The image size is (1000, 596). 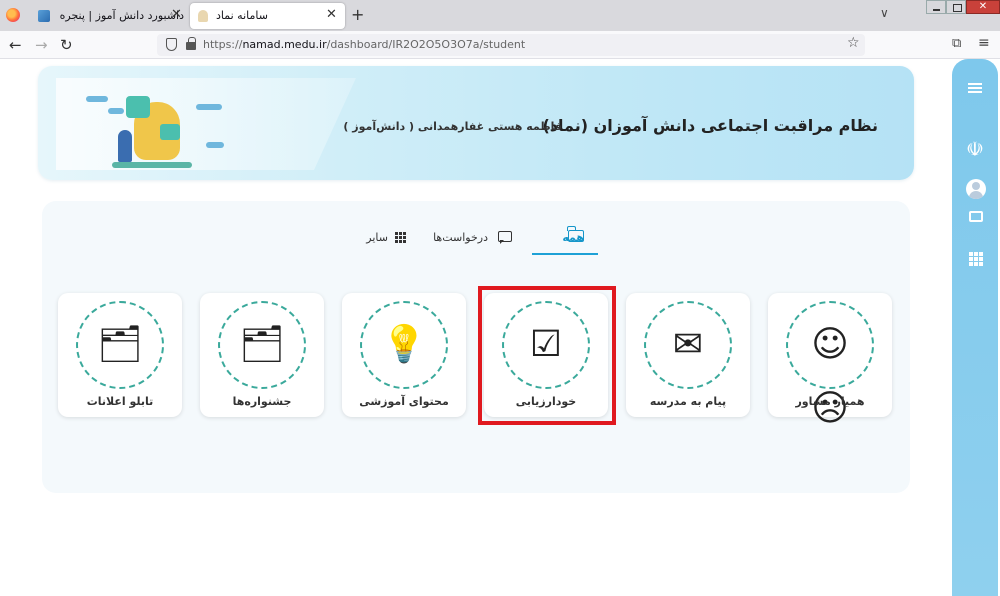 What do you see at coordinates (830, 401) in the screenshot?
I see `card-label: همیار مشاور` at bounding box center [830, 401].